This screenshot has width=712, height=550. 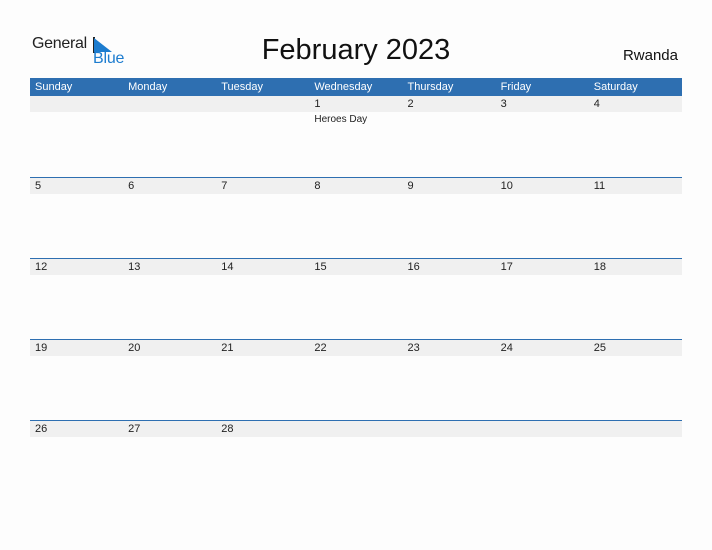 I want to click on page-title: February 2023, so click(x=356, y=50).